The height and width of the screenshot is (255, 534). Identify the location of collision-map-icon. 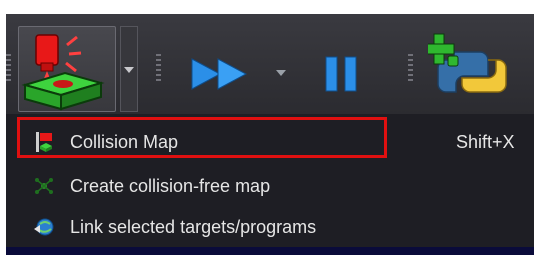
(63, 72).